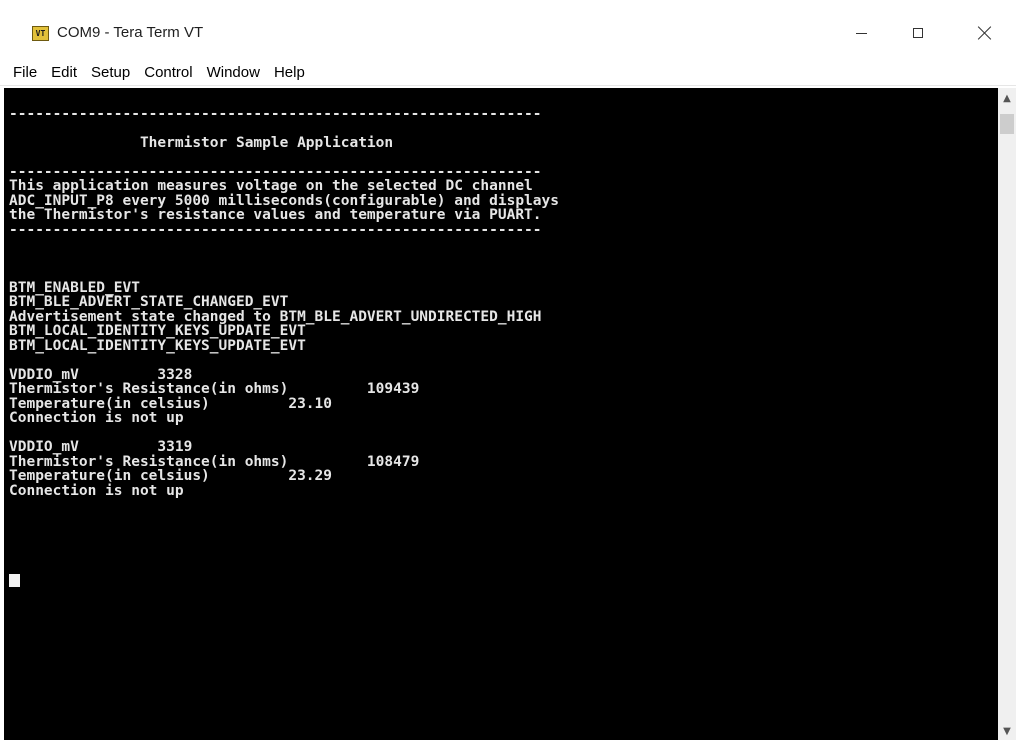 This screenshot has height=740, width=1016. I want to click on minimize-button, so click(861, 33).